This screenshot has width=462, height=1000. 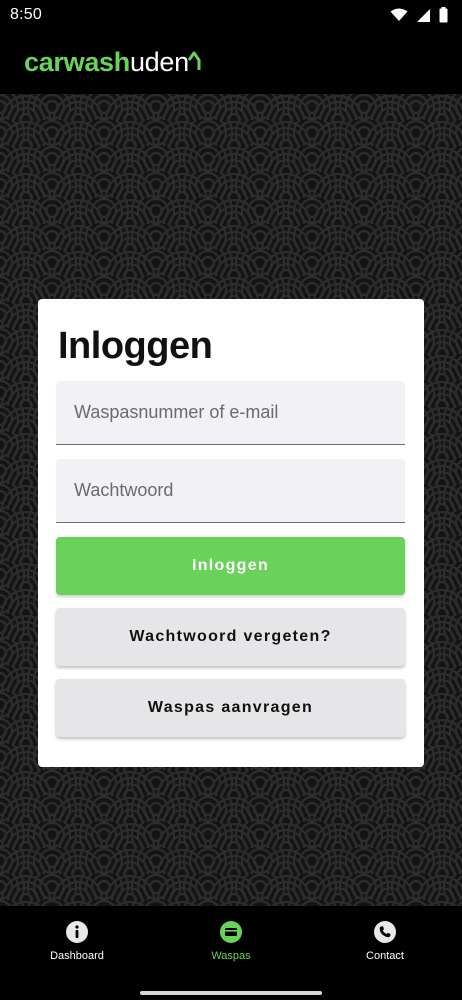 What do you see at coordinates (230, 637) in the screenshot?
I see `forgot-password-button: Wachtwoord vergeten?` at bounding box center [230, 637].